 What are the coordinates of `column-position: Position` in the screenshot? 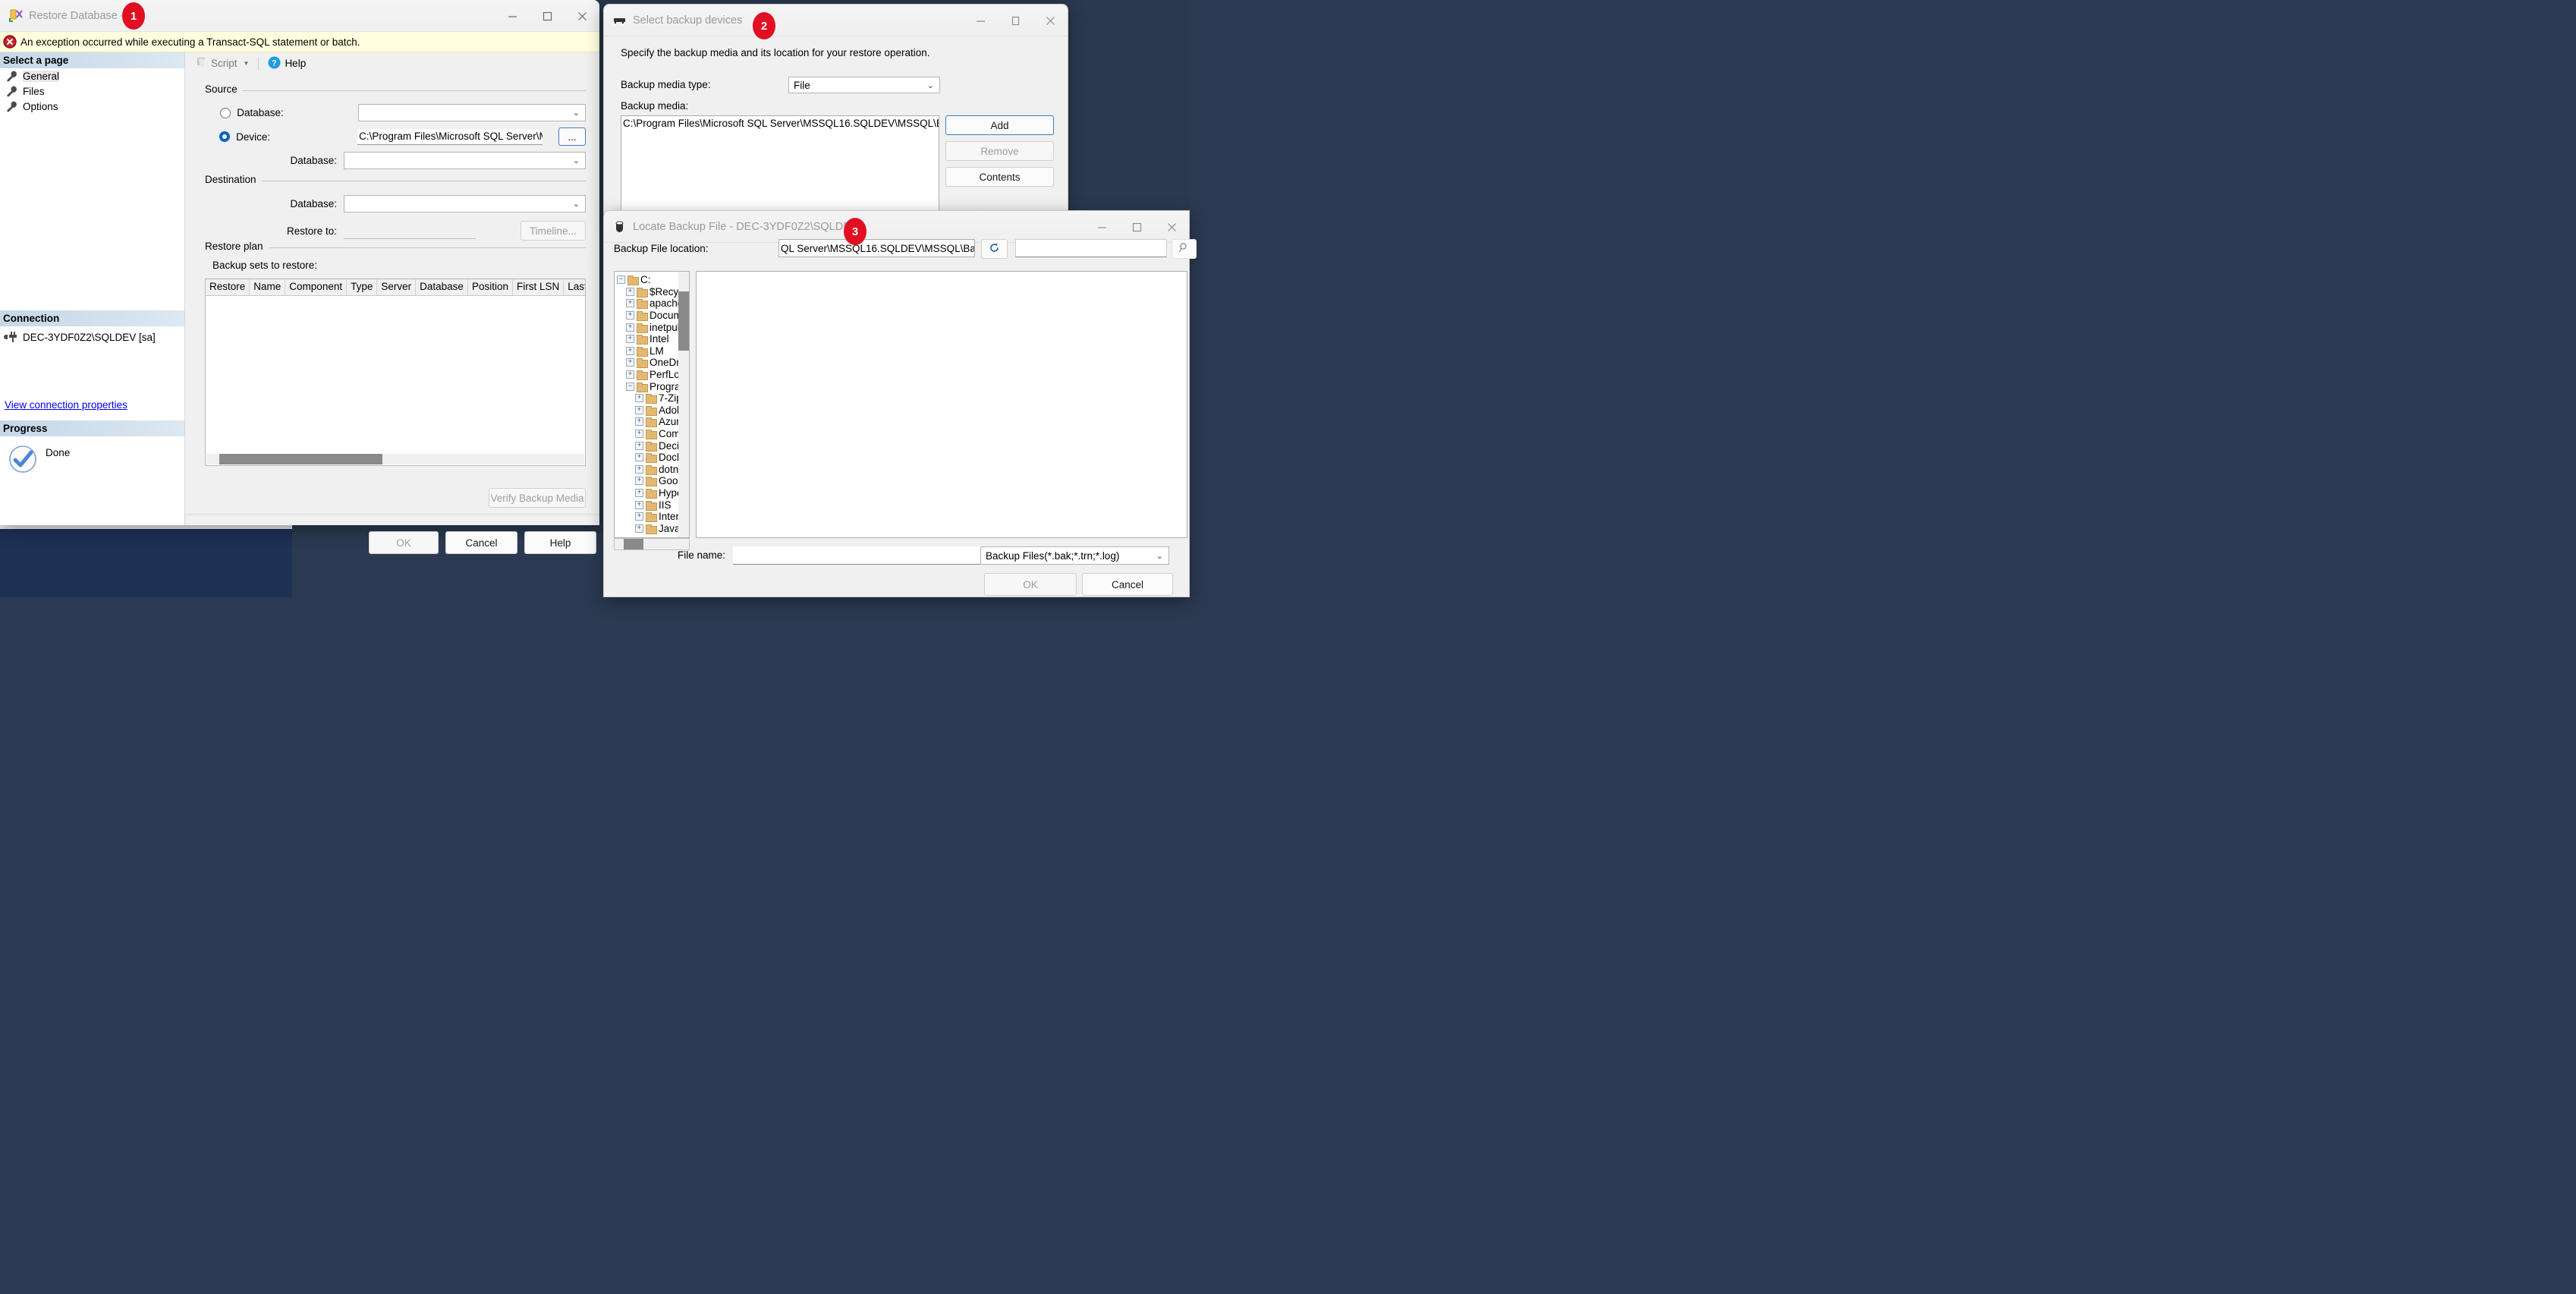 It's located at (490, 287).